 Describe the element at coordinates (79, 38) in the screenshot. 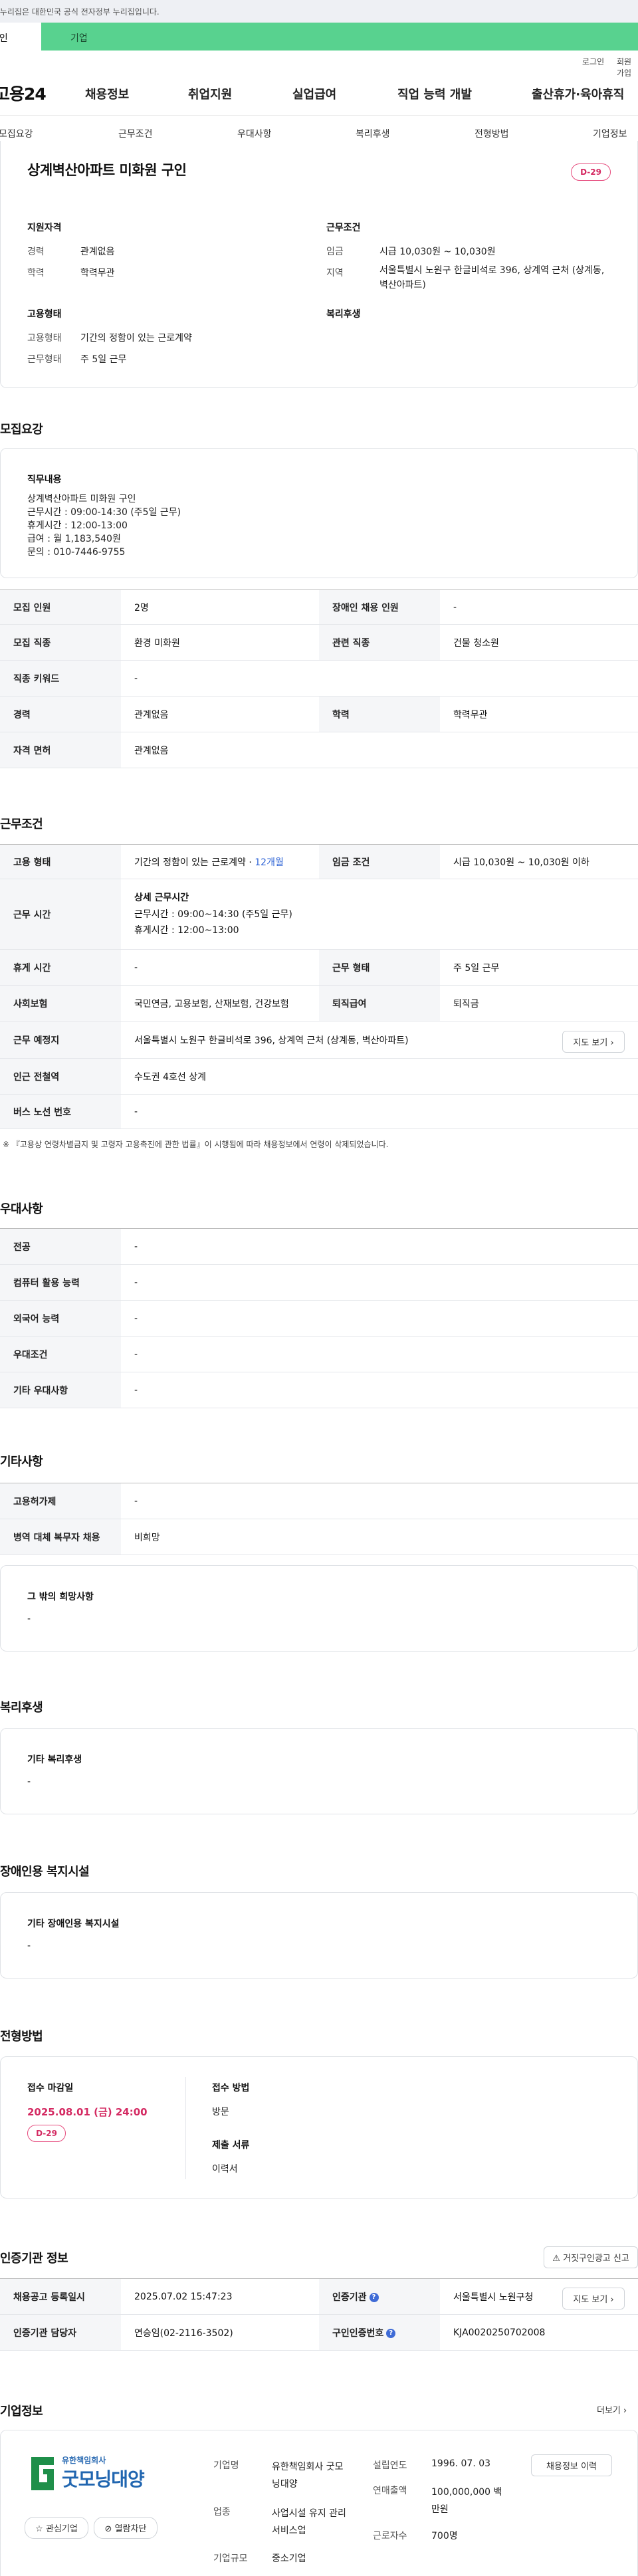

I see `tab-company-label: 기업` at that location.